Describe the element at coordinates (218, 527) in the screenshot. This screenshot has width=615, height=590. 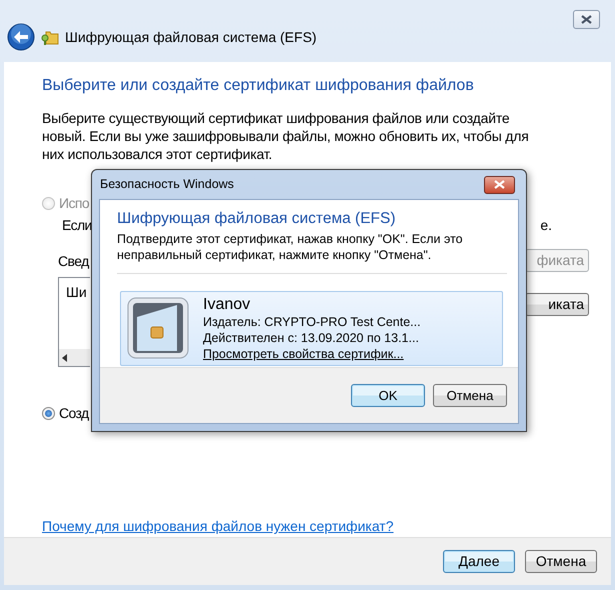
I see `help-link: Почему для шифрования файлов нужен сертификат?` at that location.